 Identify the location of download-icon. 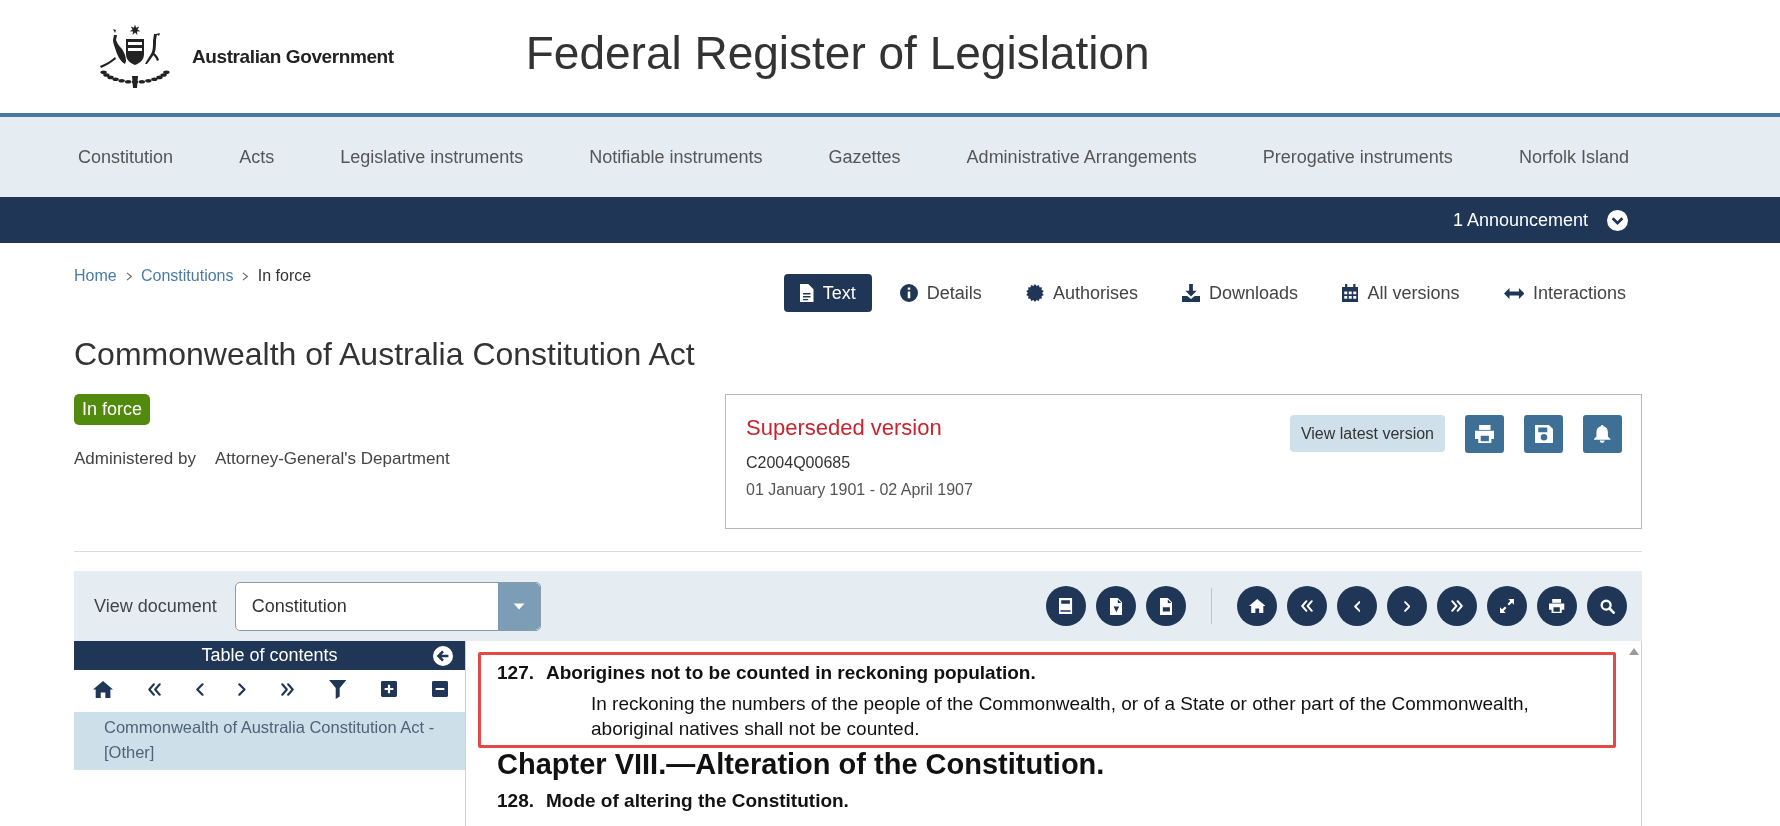
(1190, 293).